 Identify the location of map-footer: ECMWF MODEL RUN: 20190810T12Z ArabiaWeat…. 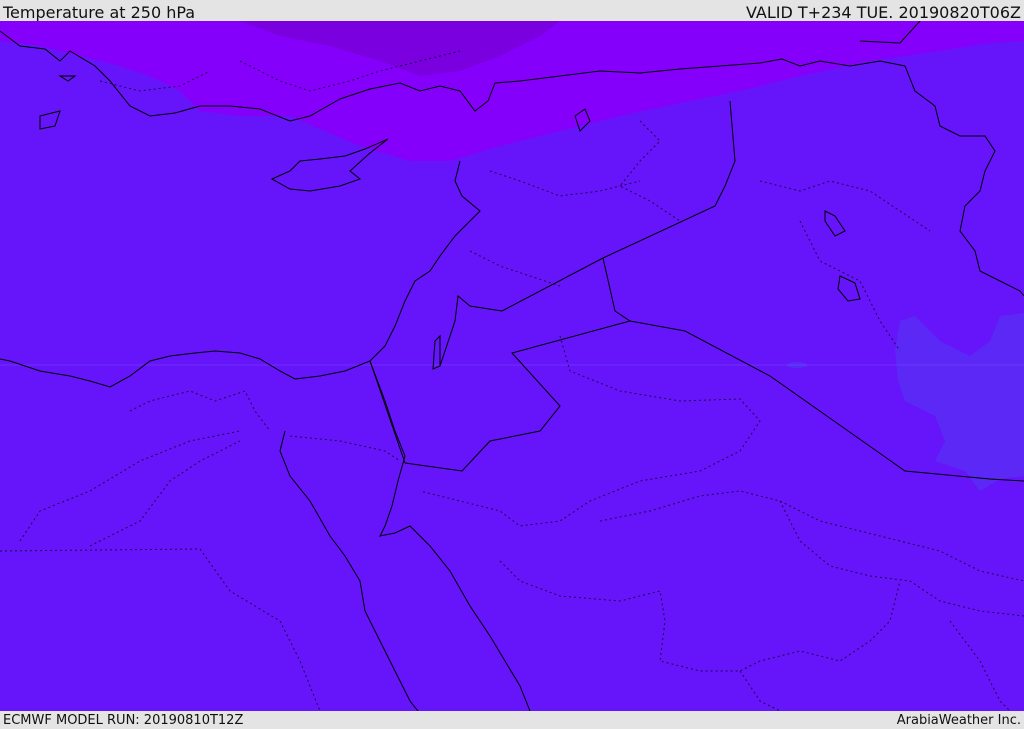
(512, 720).